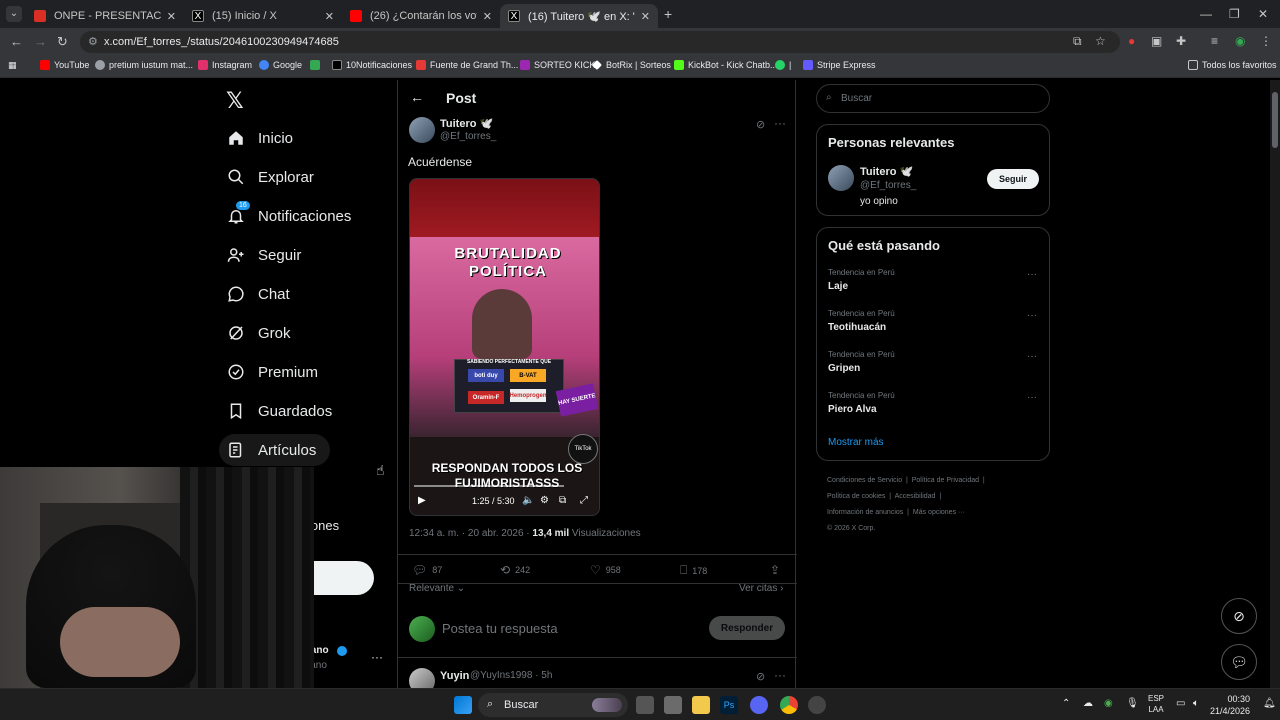 The image size is (1280, 720). What do you see at coordinates (515, 570) in the screenshot?
I see `repost-button: ⟲ 242` at bounding box center [515, 570].